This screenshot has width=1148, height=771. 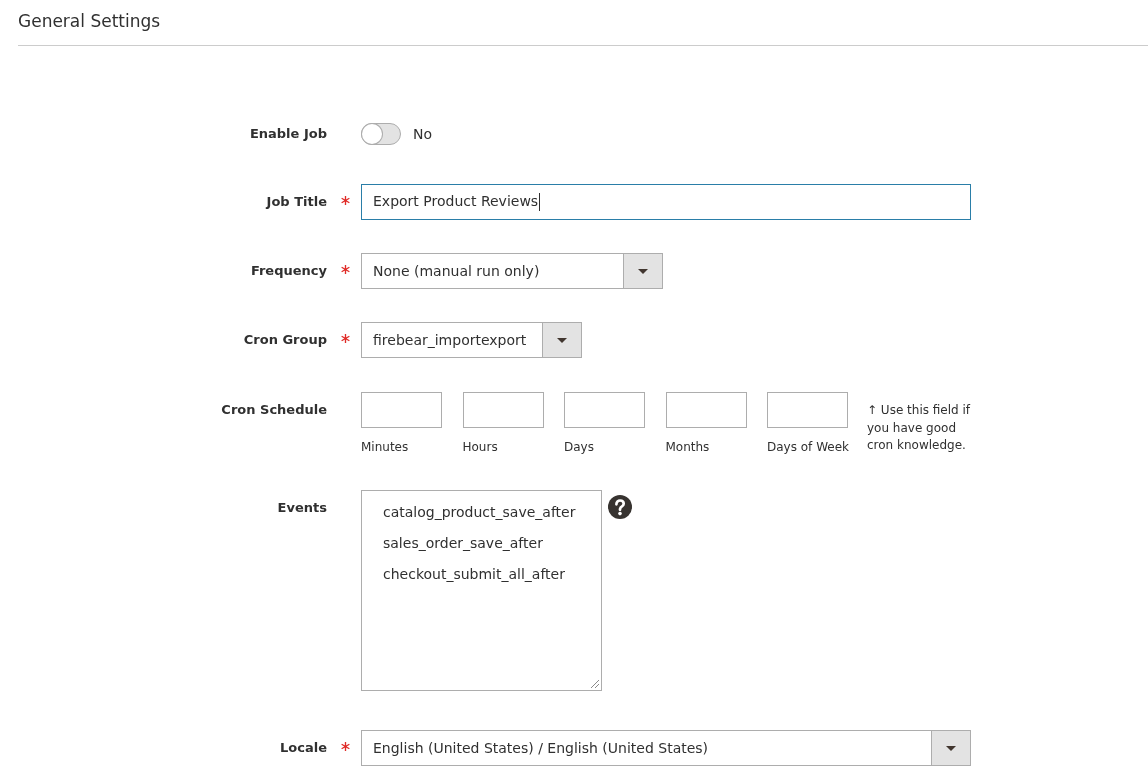 What do you see at coordinates (89, 21) in the screenshot?
I see `section-title: General Settings` at bounding box center [89, 21].